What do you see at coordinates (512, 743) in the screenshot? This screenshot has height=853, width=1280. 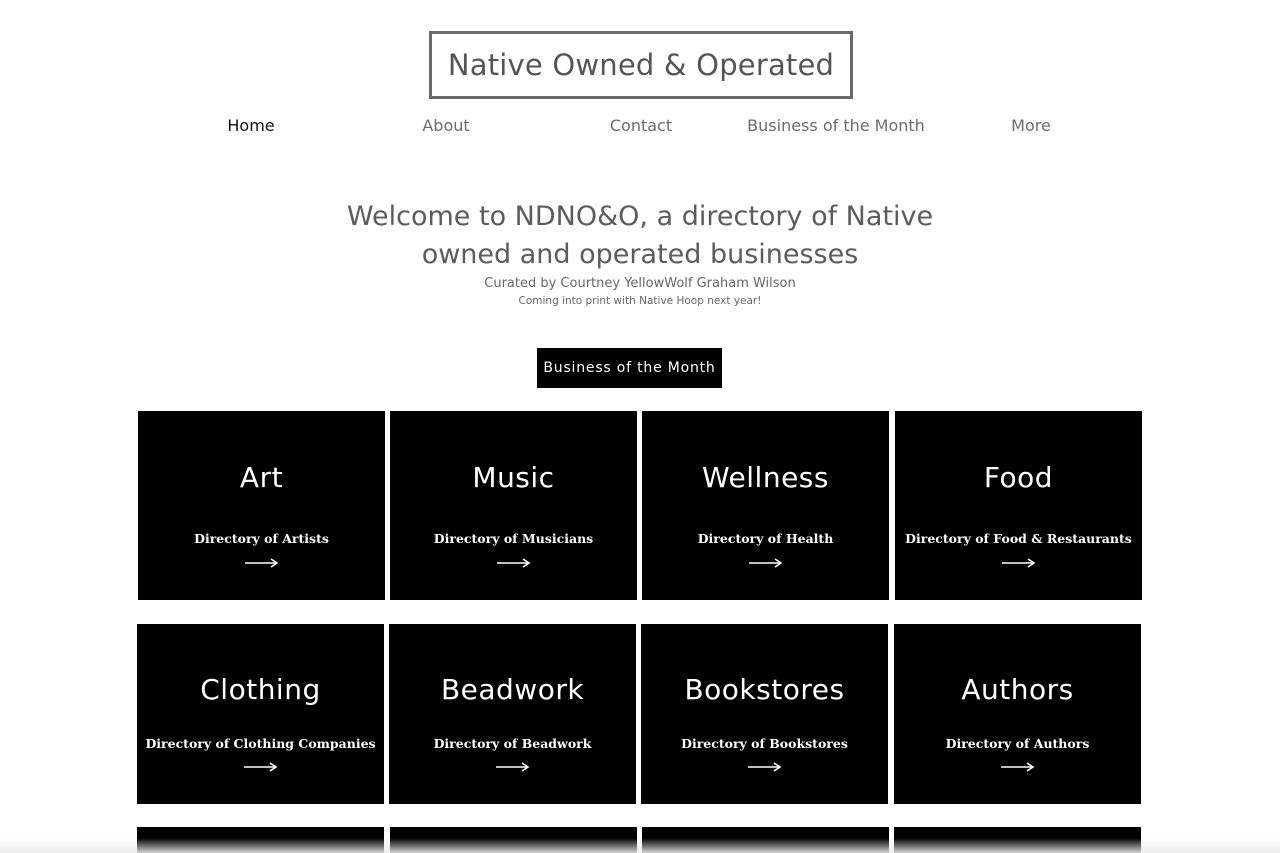 I see `tile-subtitle: Directory of Beadwork` at bounding box center [512, 743].